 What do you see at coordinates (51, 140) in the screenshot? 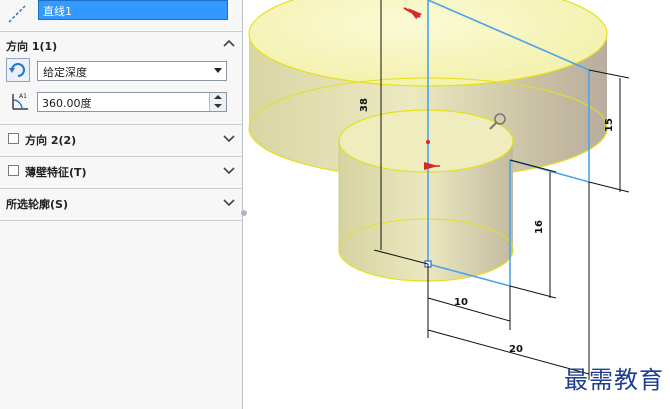
I see `direction2-title: 方向 2(2)` at bounding box center [51, 140].